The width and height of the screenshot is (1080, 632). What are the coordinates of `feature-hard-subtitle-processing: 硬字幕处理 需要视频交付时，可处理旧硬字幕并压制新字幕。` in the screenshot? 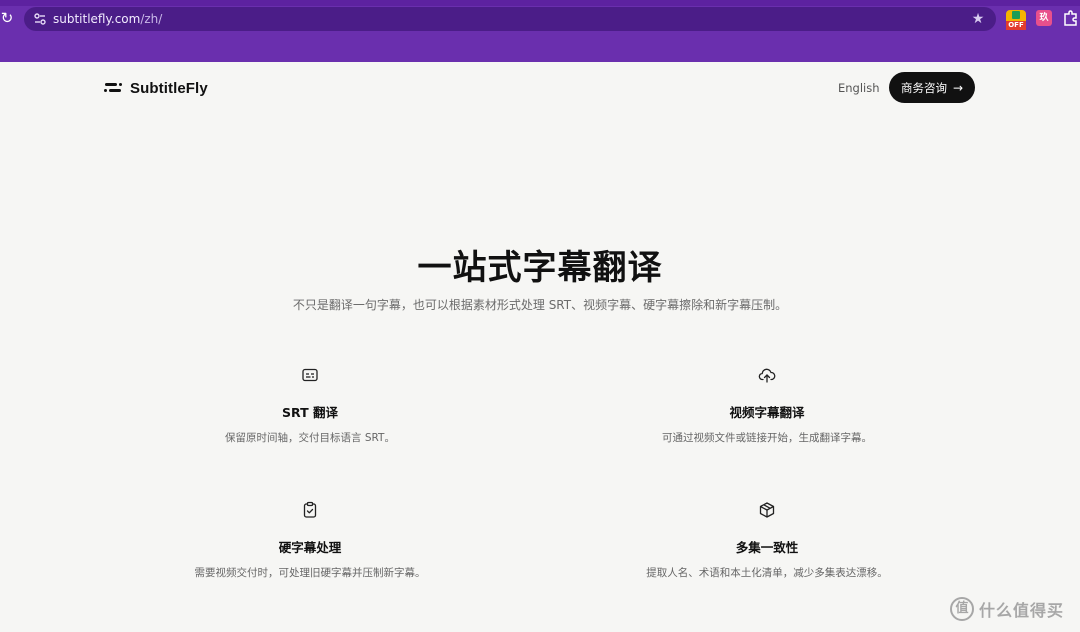 It's located at (310, 541).